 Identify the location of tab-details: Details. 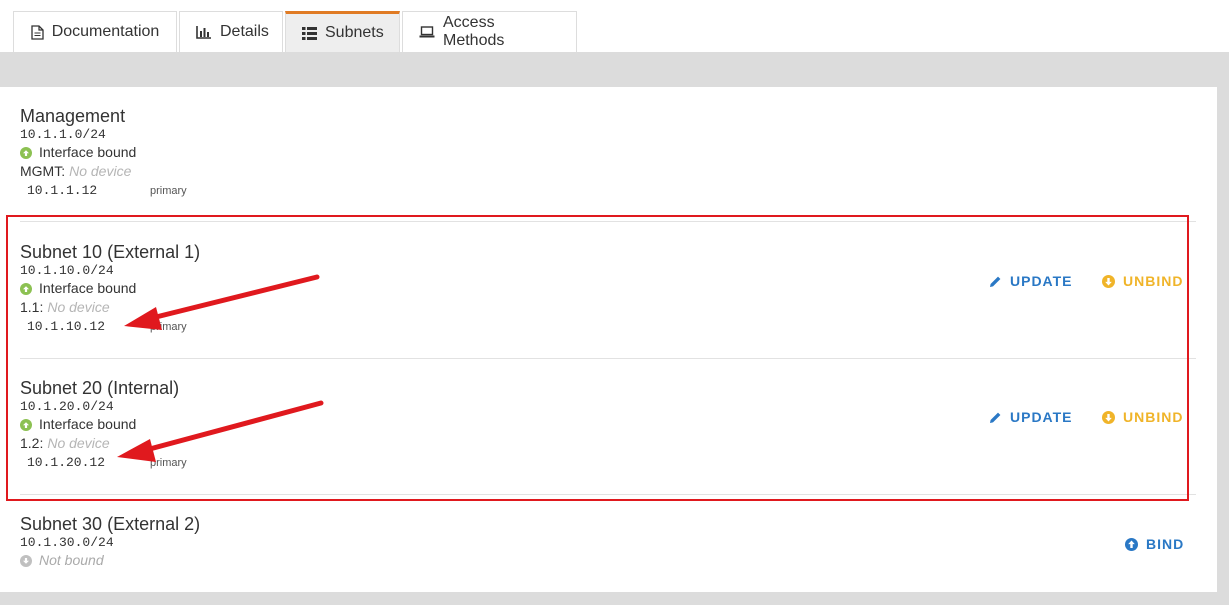
(231, 31).